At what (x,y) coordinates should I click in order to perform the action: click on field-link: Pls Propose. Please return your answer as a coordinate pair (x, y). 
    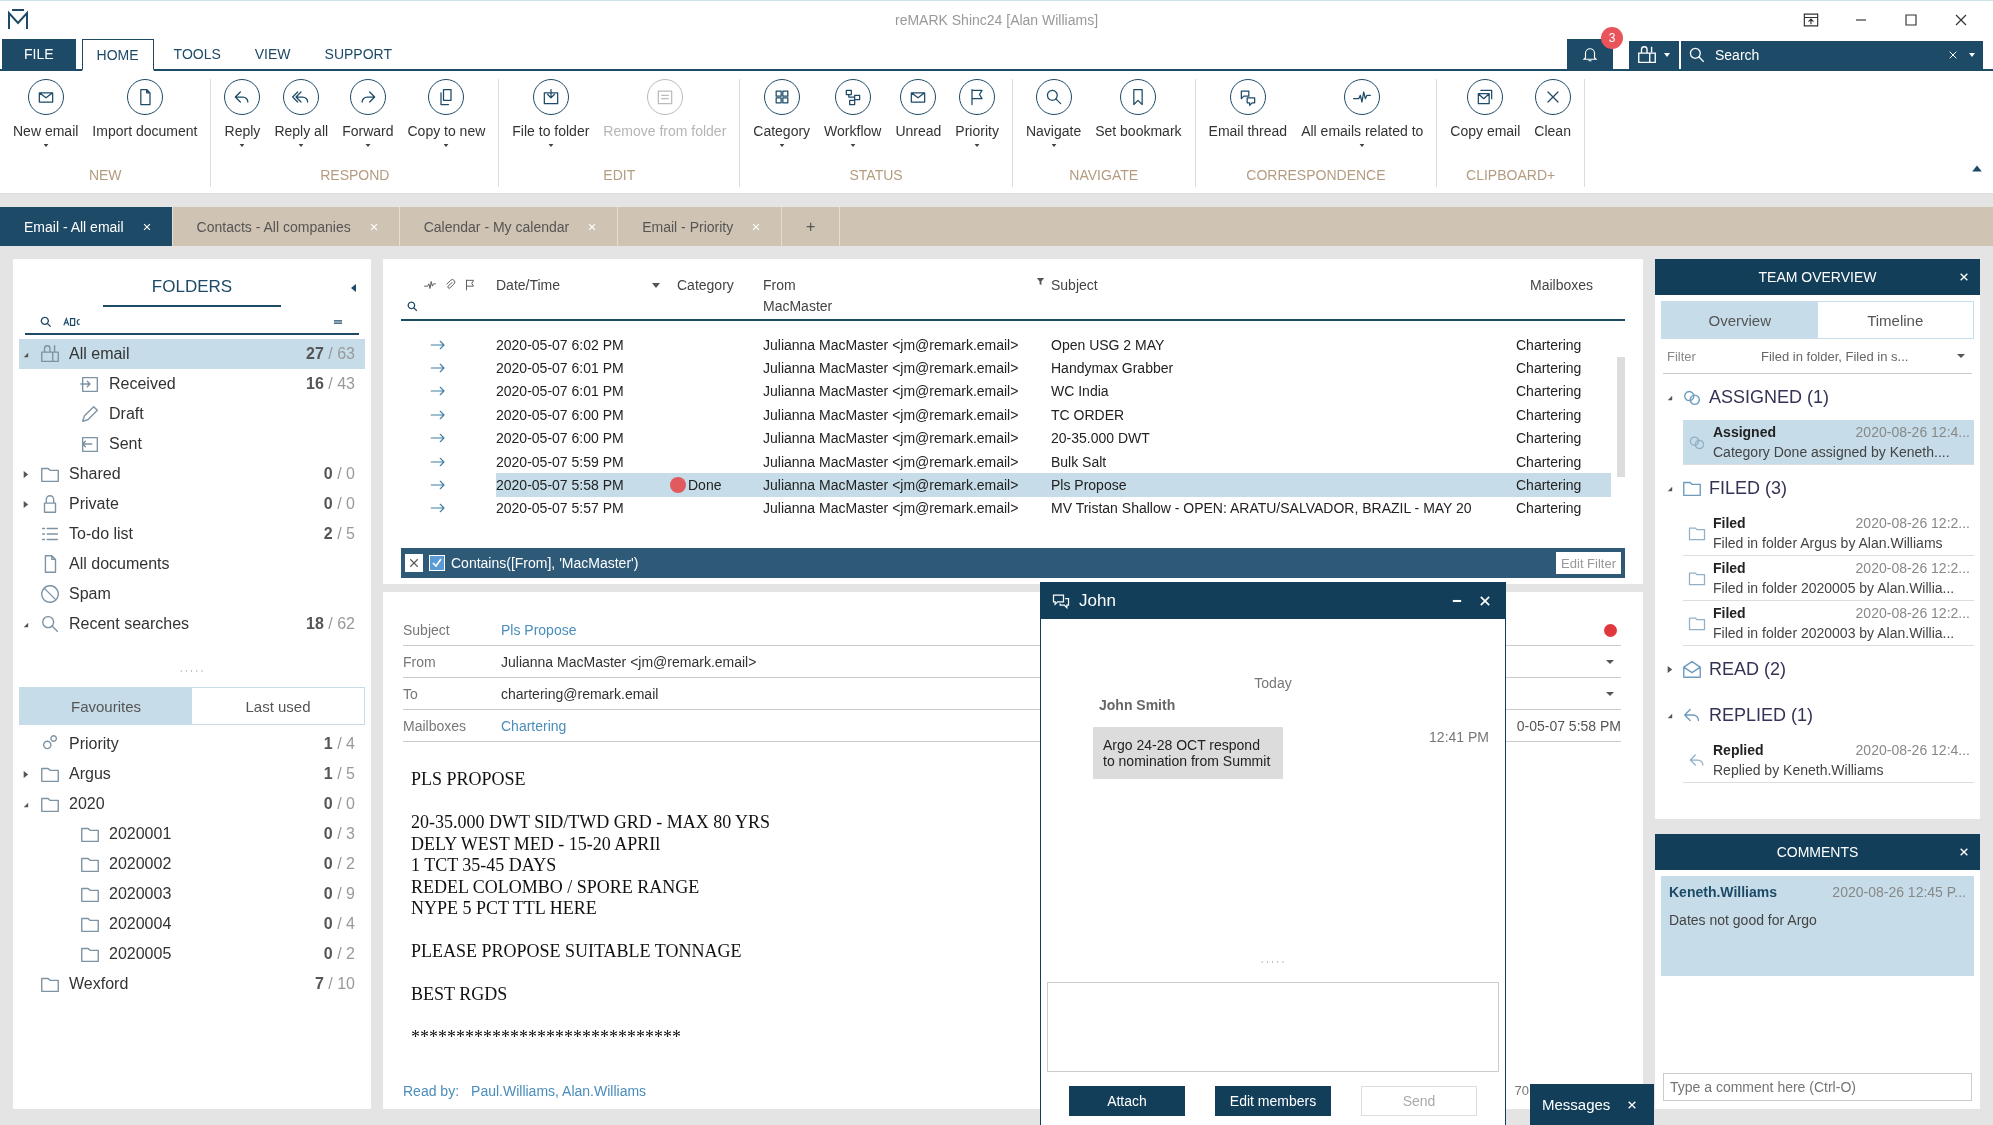
    Looking at the image, I should click on (539, 629).